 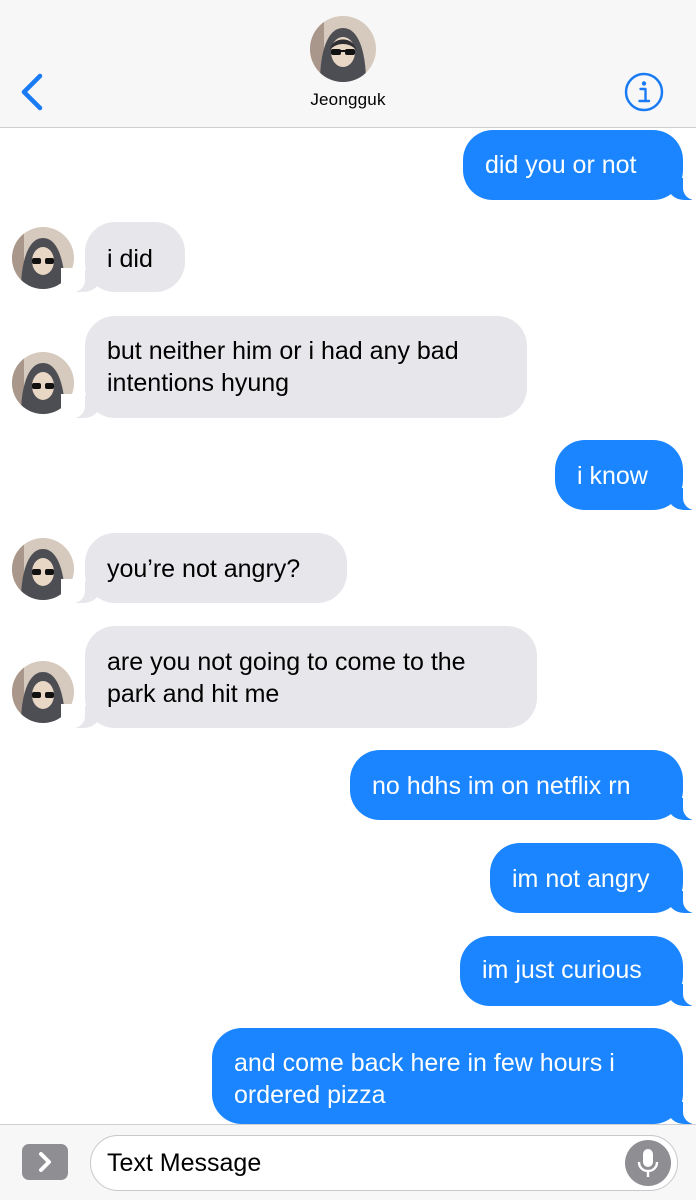 I want to click on message-text: ordered pizza, so click(x=310, y=1095).